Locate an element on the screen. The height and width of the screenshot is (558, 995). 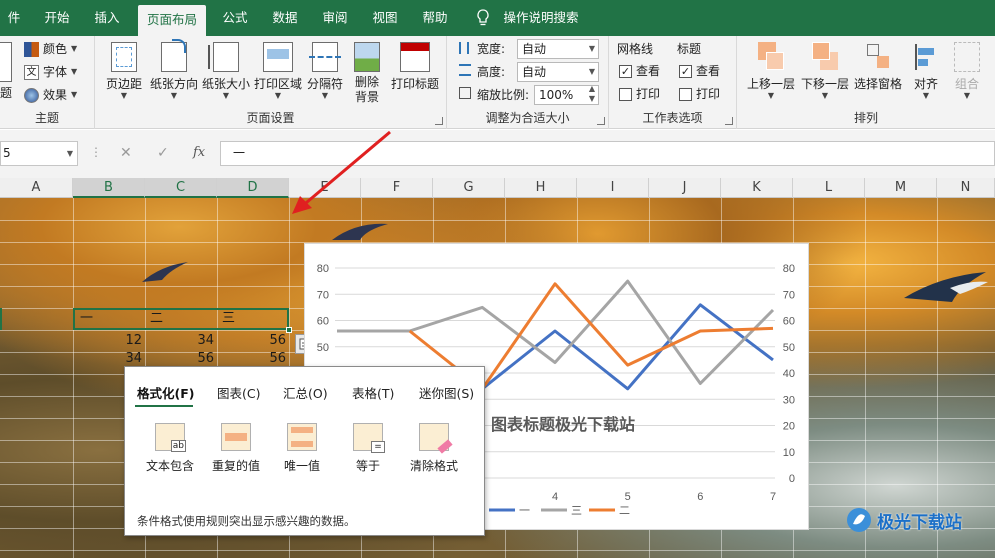
tab-formulas: 公式 is located at coordinates (235, 18).